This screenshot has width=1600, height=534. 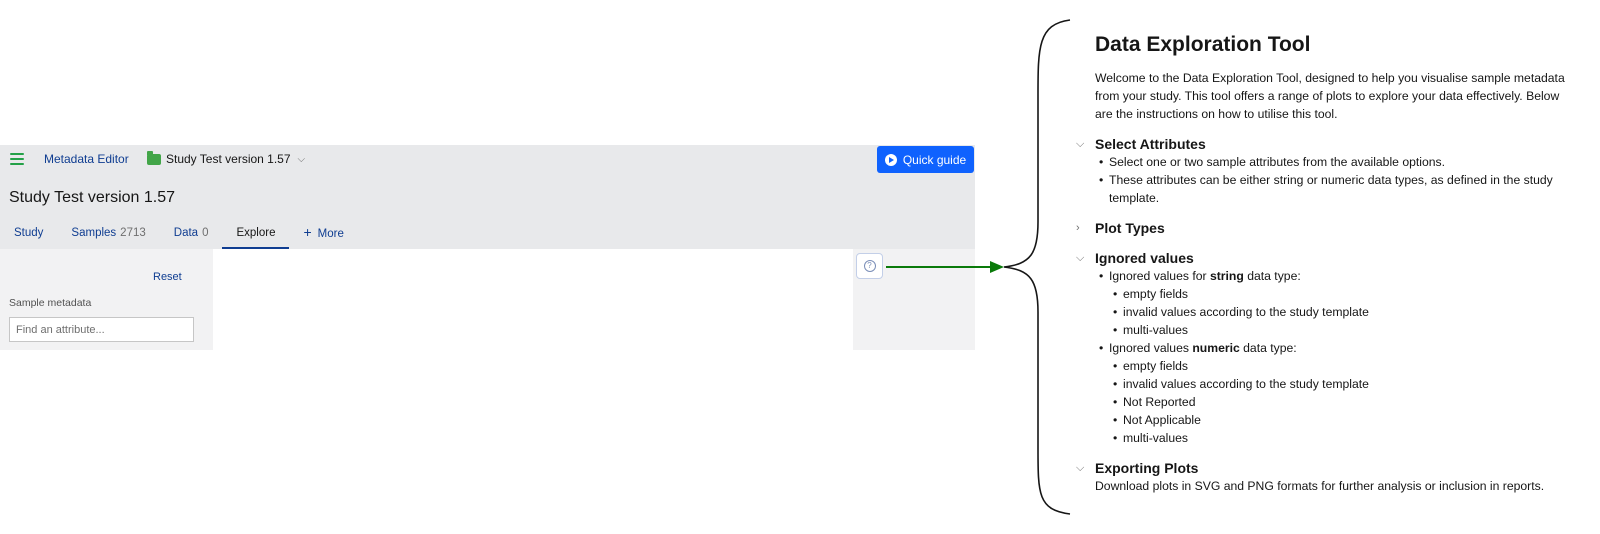 What do you see at coordinates (1078, 228) in the screenshot?
I see `chevron-right-icon: ›` at bounding box center [1078, 228].